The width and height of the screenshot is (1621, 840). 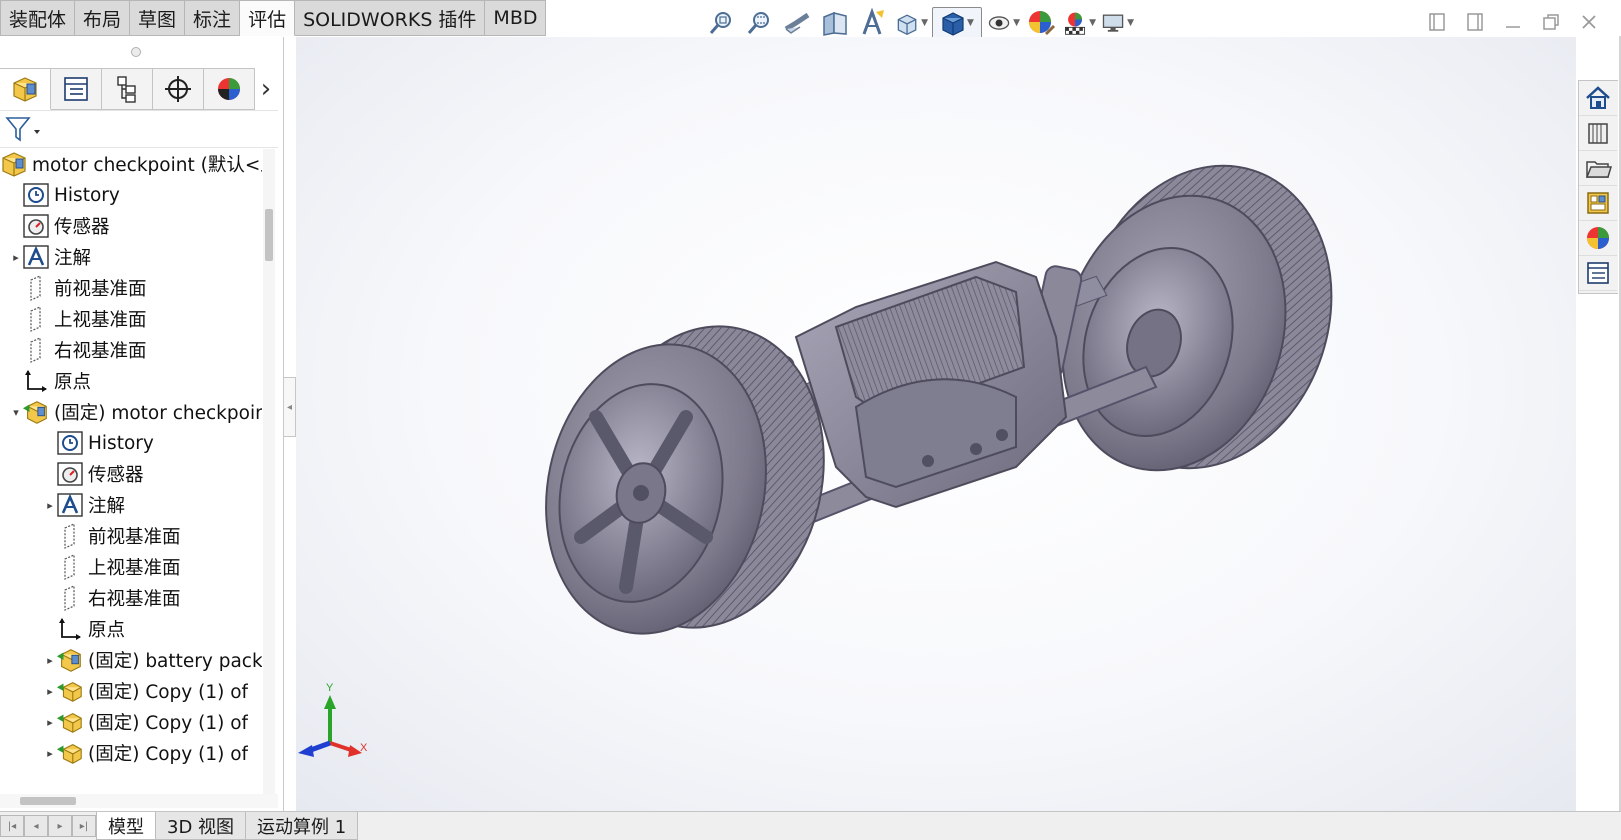 What do you see at coordinates (1117, 23) in the screenshot?
I see `view-settings-icon: ▼` at bounding box center [1117, 23].